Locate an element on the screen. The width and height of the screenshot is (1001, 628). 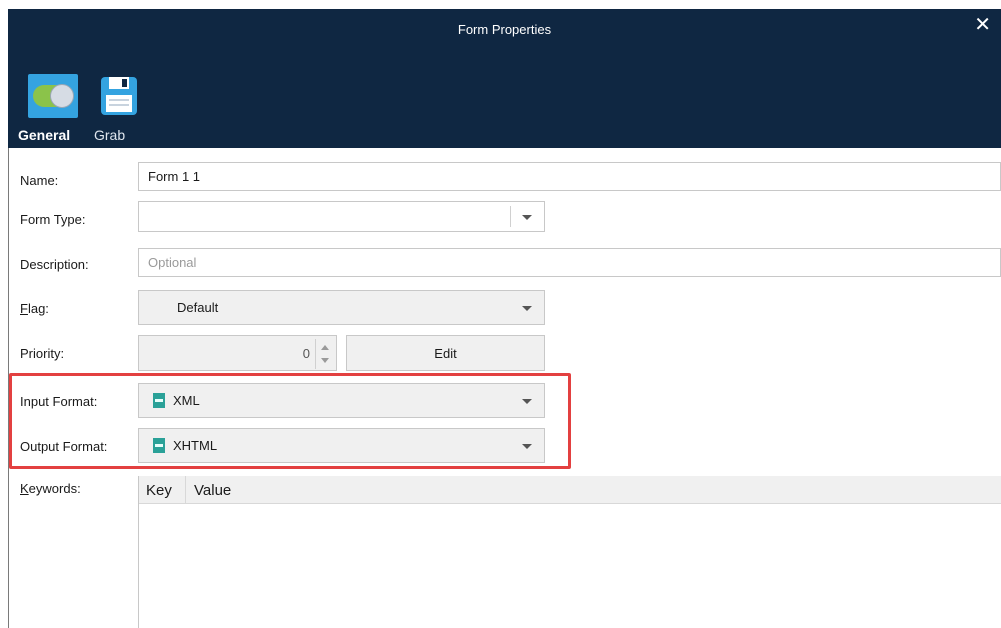
xml-file-icon is located at coordinates (159, 400).